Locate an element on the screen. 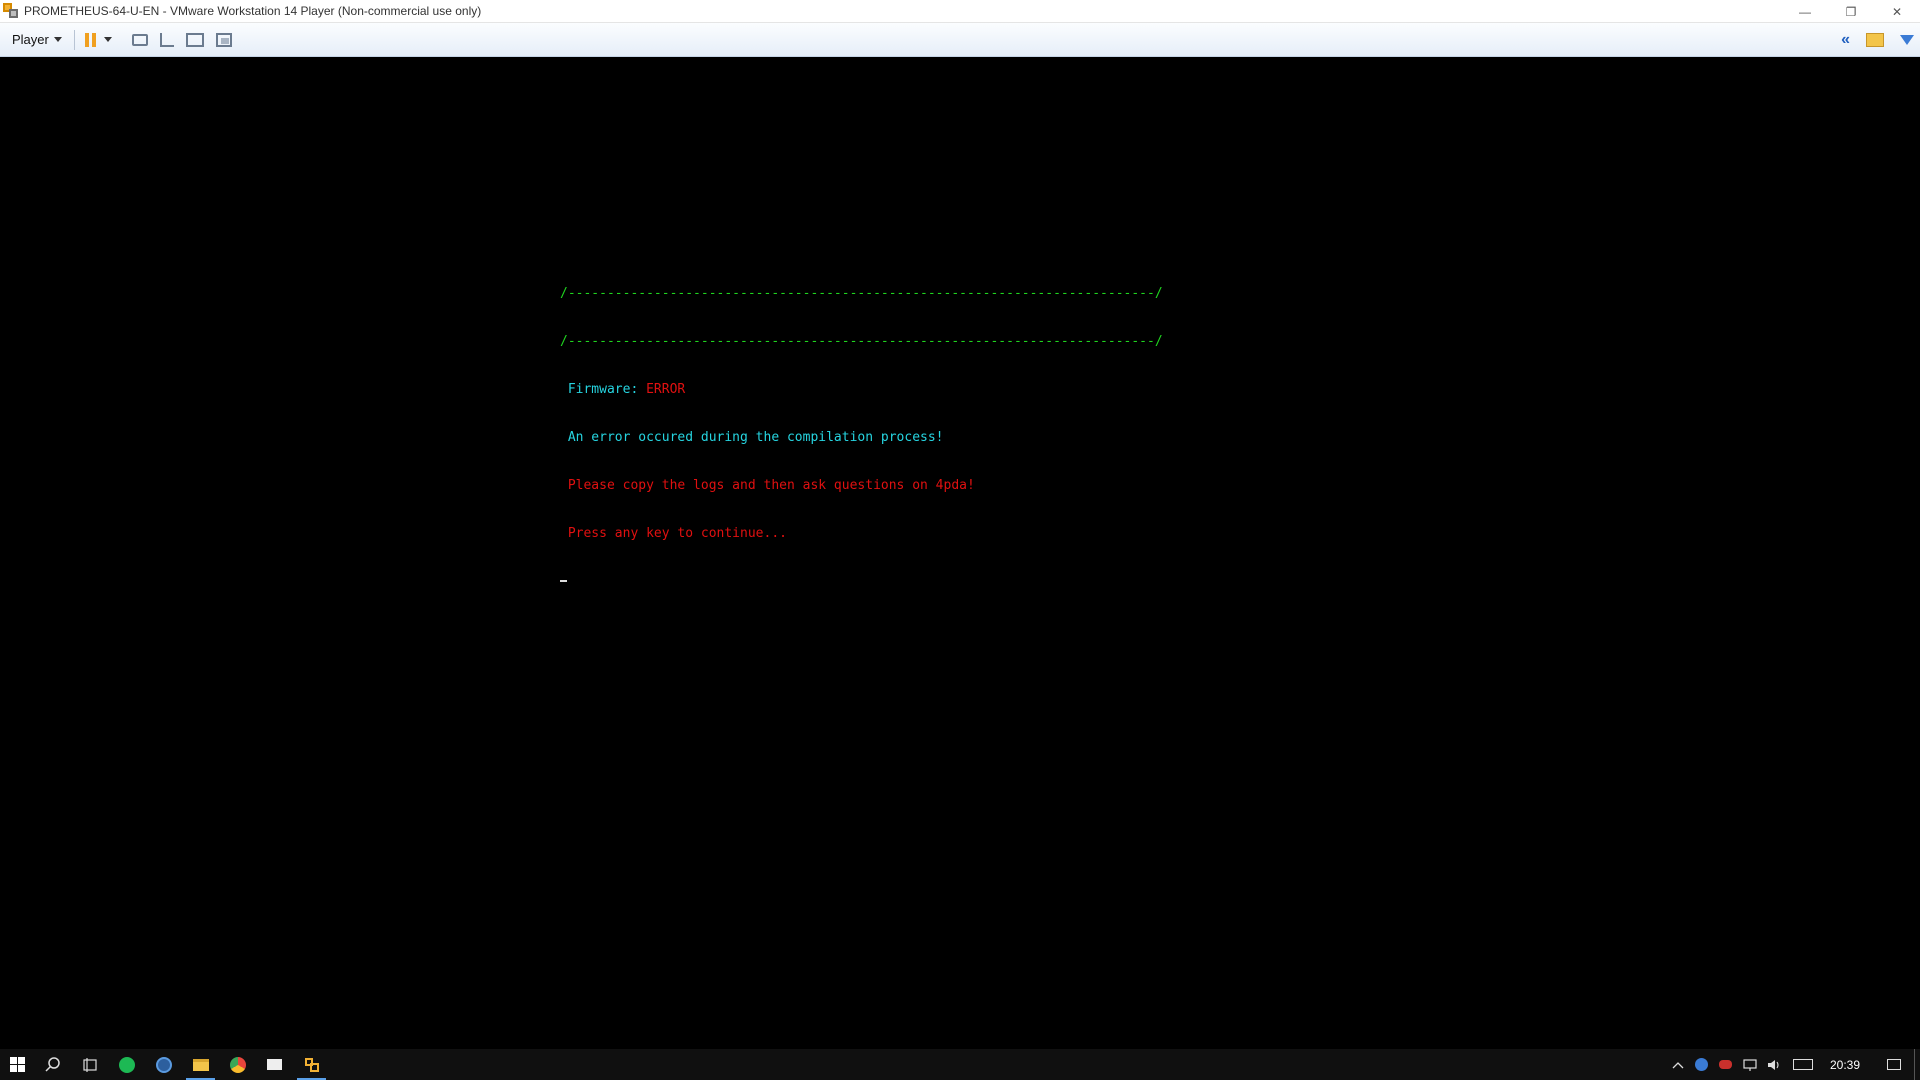 This screenshot has height=1080, width=1920. keyboard-icon is located at coordinates (1803, 1064).